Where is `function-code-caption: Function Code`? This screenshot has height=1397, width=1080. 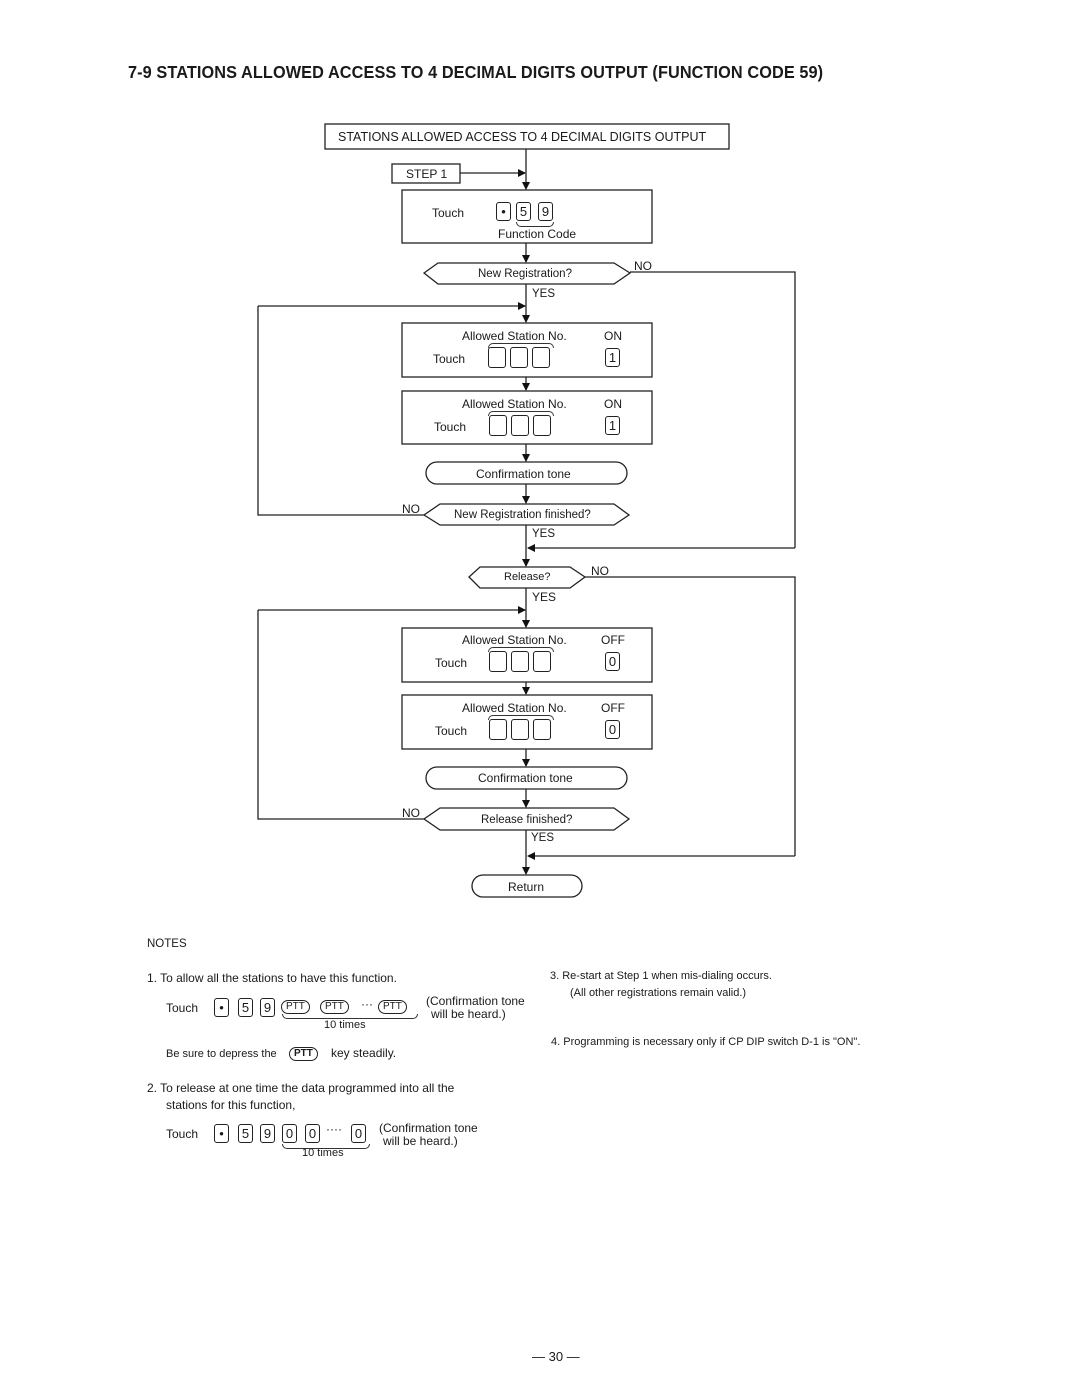
function-code-caption: Function Code is located at coordinates (537, 234).